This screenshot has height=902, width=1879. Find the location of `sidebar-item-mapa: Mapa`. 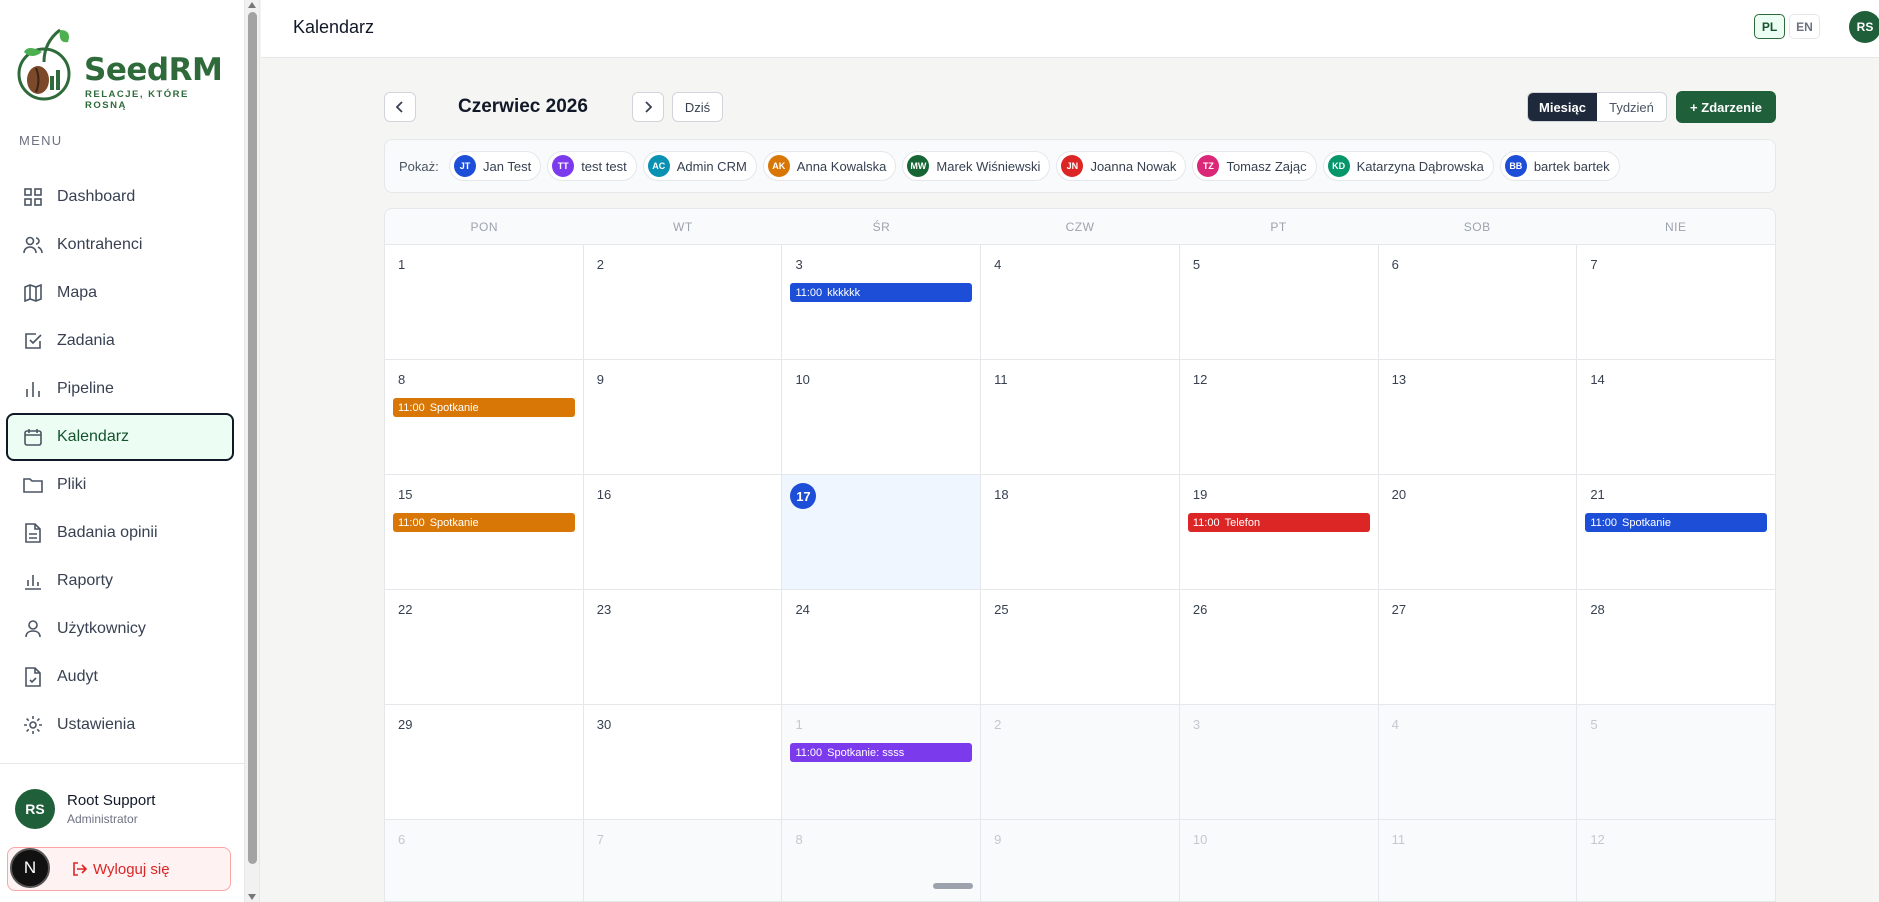

sidebar-item-mapa: Mapa is located at coordinates (120, 293).